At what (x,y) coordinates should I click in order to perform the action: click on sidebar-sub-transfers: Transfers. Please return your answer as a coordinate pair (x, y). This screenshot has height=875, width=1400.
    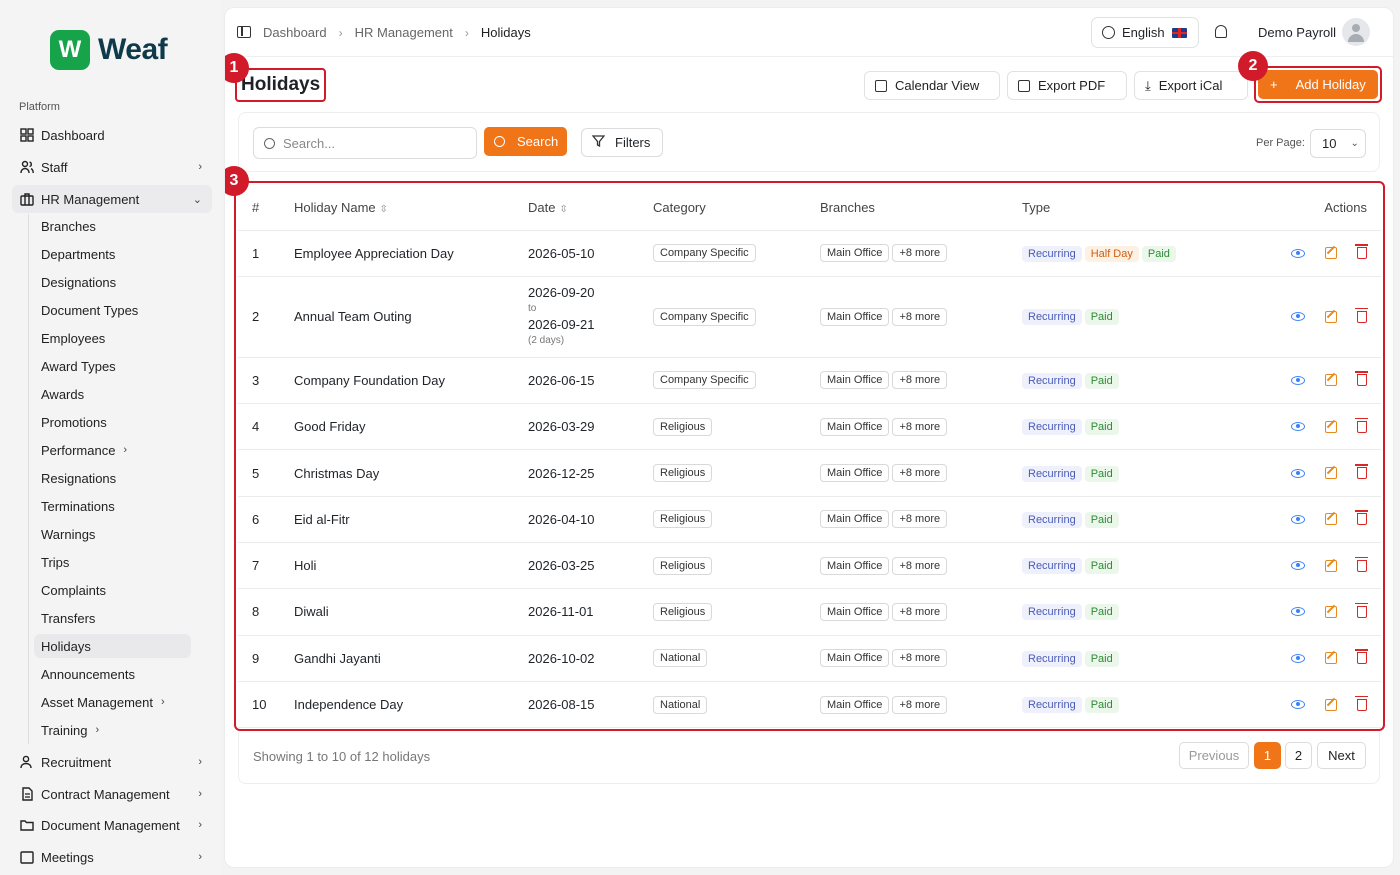
    Looking at the image, I should click on (112, 618).